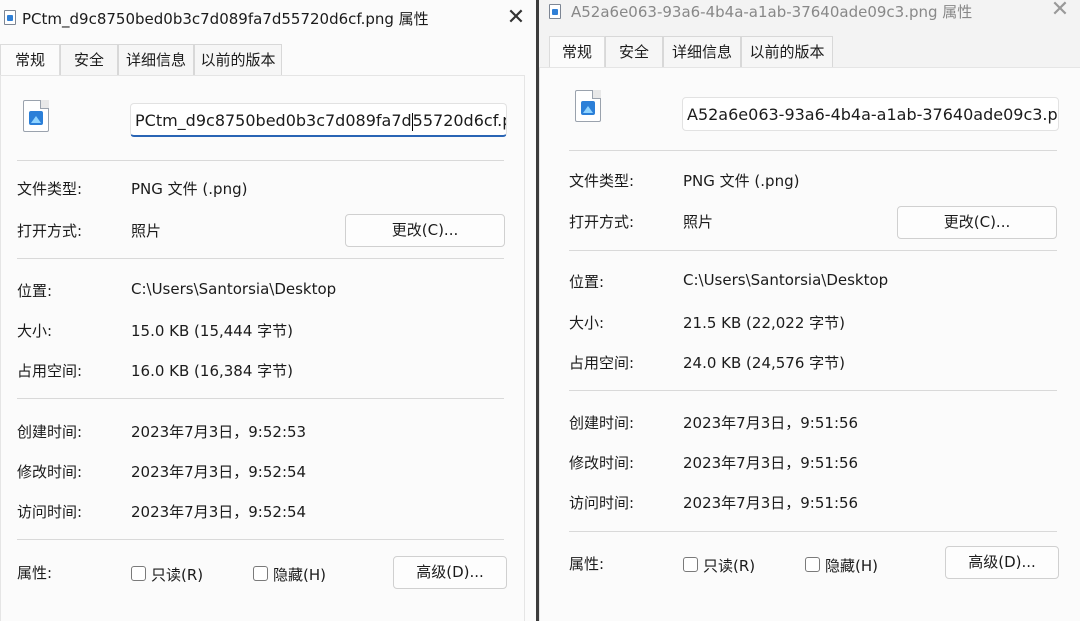  I want to click on value-created: 2023年7月3日，9:52:53, so click(219, 432).